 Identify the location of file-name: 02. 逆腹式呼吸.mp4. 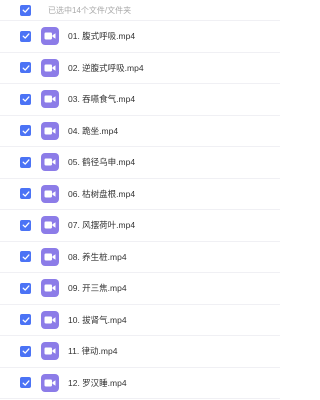
(106, 67).